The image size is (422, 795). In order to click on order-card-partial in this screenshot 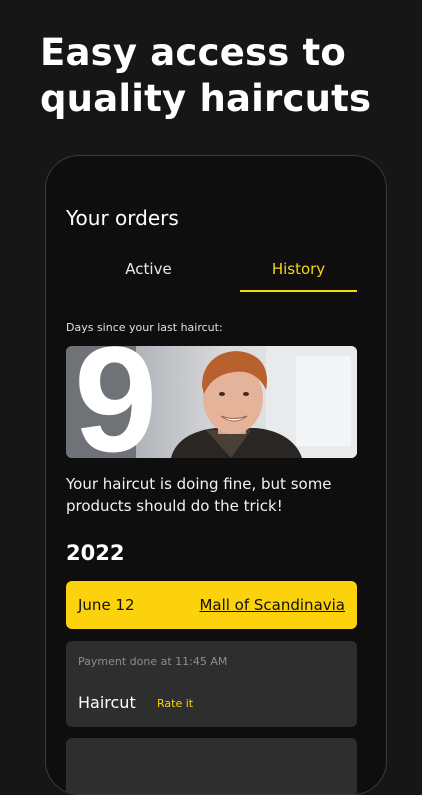, I will do `click(211, 766)`.